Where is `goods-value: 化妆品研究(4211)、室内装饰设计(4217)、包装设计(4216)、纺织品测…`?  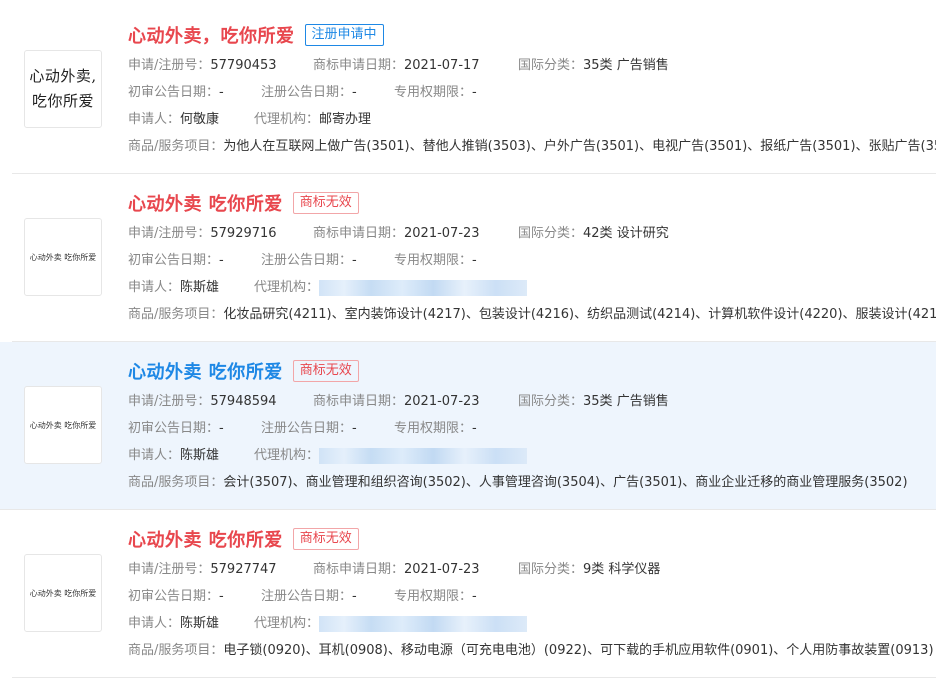
goods-value: 化妆品研究(4211)、室内装饰设计(4217)、包装设计(4216)、纺织品测… is located at coordinates (579, 314).